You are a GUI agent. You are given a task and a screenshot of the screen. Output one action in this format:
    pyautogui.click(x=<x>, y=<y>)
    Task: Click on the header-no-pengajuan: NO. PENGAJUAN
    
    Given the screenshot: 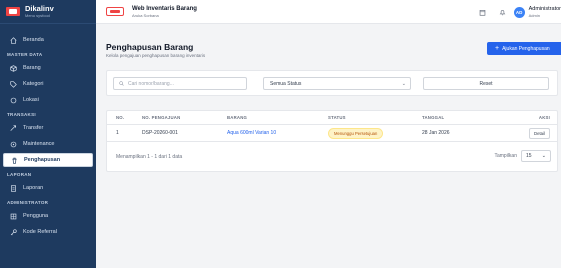 What is the action you would take?
    pyautogui.click(x=161, y=117)
    